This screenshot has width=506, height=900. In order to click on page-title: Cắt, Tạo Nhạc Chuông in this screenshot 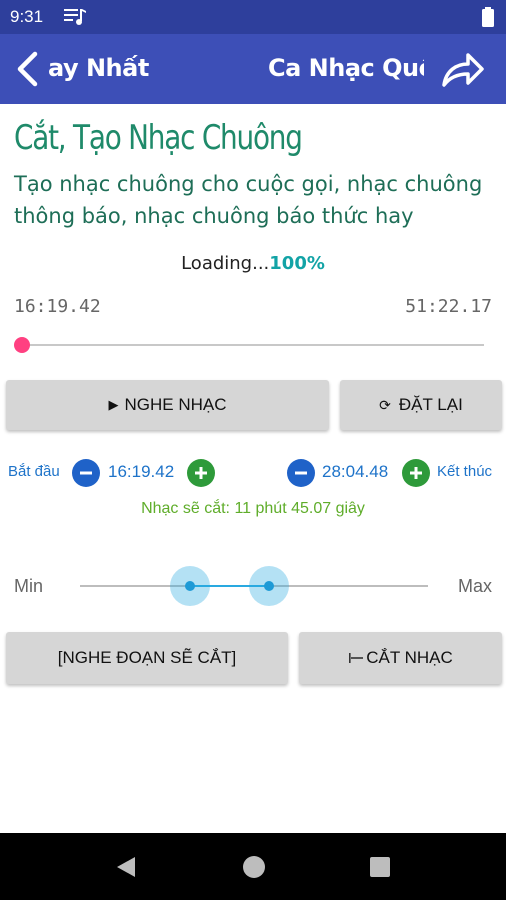, I will do `click(158, 138)`.